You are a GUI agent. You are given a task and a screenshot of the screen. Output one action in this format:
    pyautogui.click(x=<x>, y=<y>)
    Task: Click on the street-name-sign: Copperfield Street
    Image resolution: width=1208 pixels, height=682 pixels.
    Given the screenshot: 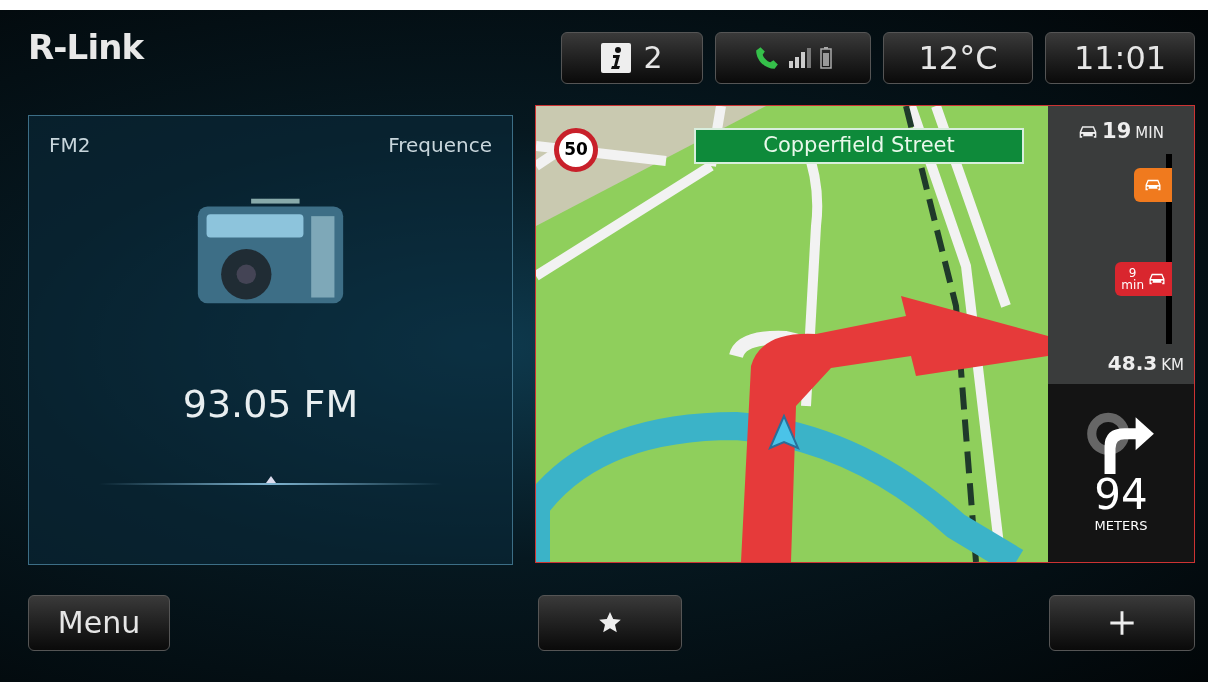 What is the action you would take?
    pyautogui.click(x=859, y=146)
    